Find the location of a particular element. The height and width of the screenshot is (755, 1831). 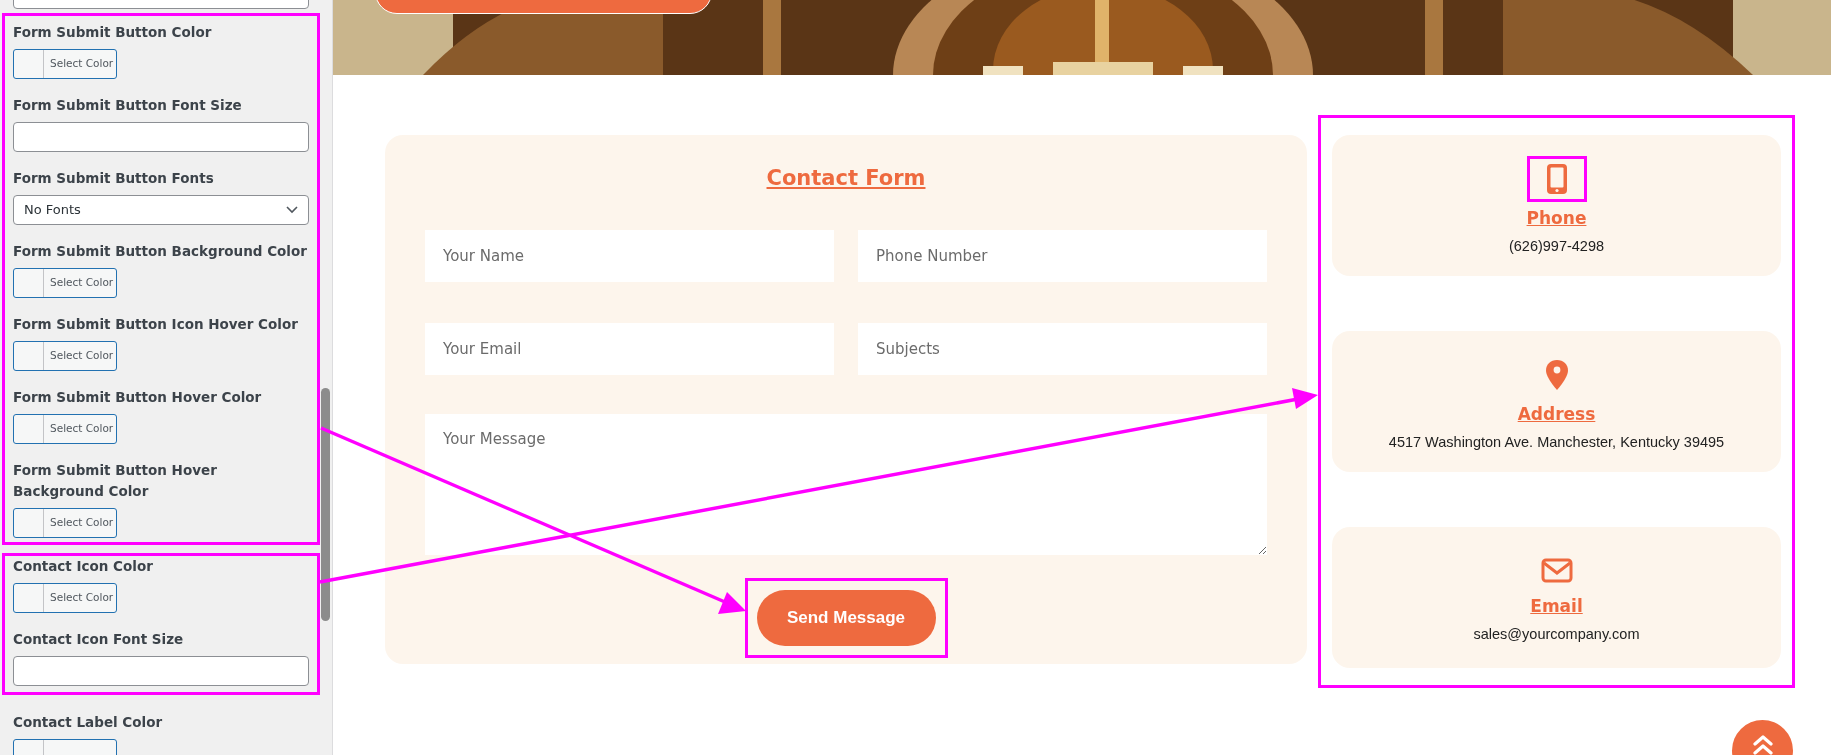

form-title: Contact Form is located at coordinates (846, 178).